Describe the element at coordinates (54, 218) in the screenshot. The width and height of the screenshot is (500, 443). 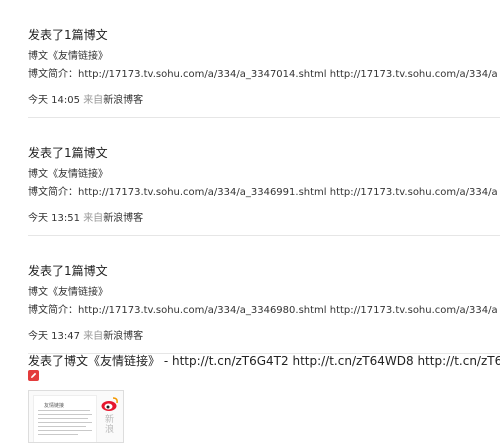
I see `post-time: 今天 13:51` at that location.